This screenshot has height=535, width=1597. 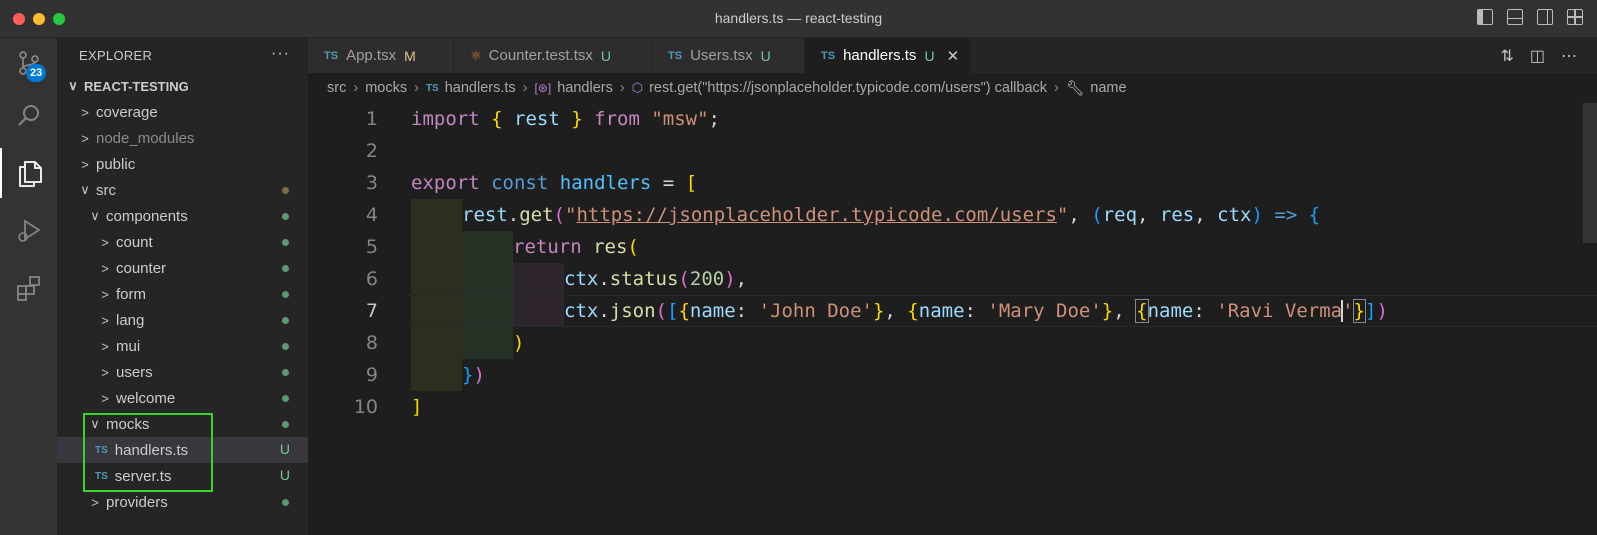 What do you see at coordinates (371, 343) in the screenshot?
I see `line-number: 8` at bounding box center [371, 343].